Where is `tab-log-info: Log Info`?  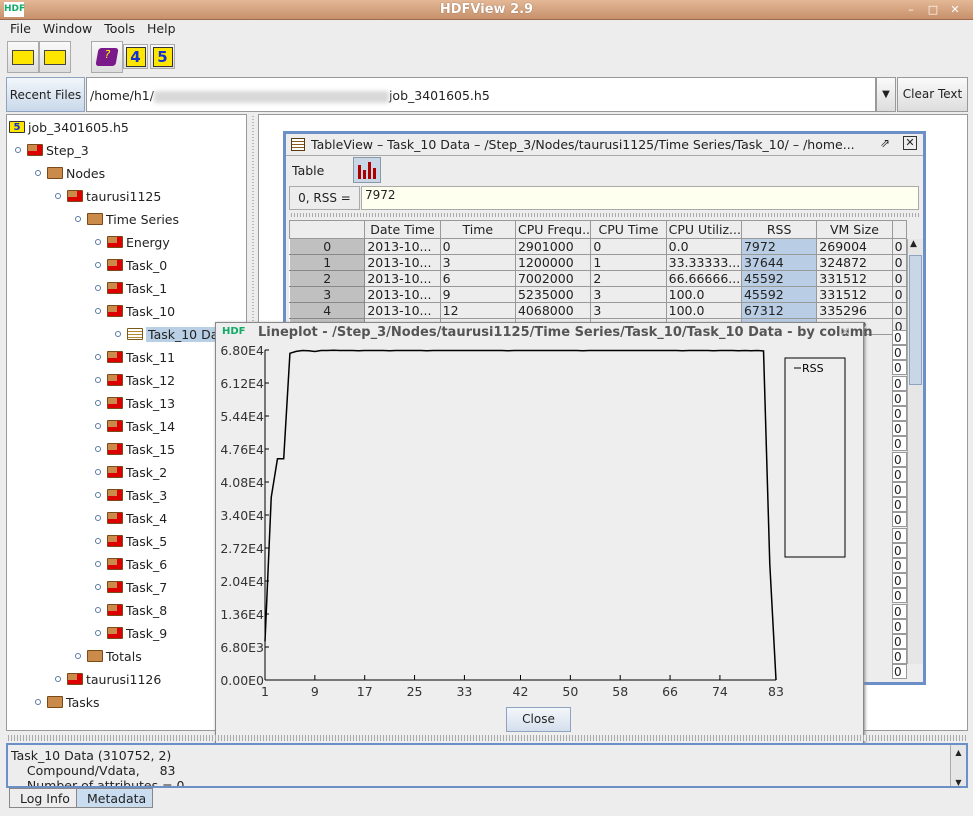
tab-log-info: Log Info is located at coordinates (45, 798).